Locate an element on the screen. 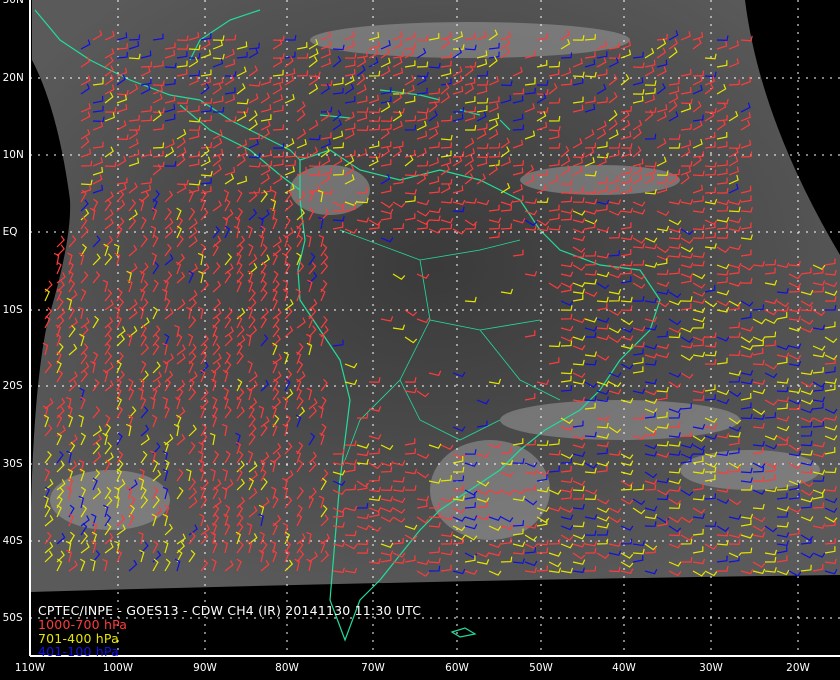  lat-label: 30S is located at coordinates (12, 463).